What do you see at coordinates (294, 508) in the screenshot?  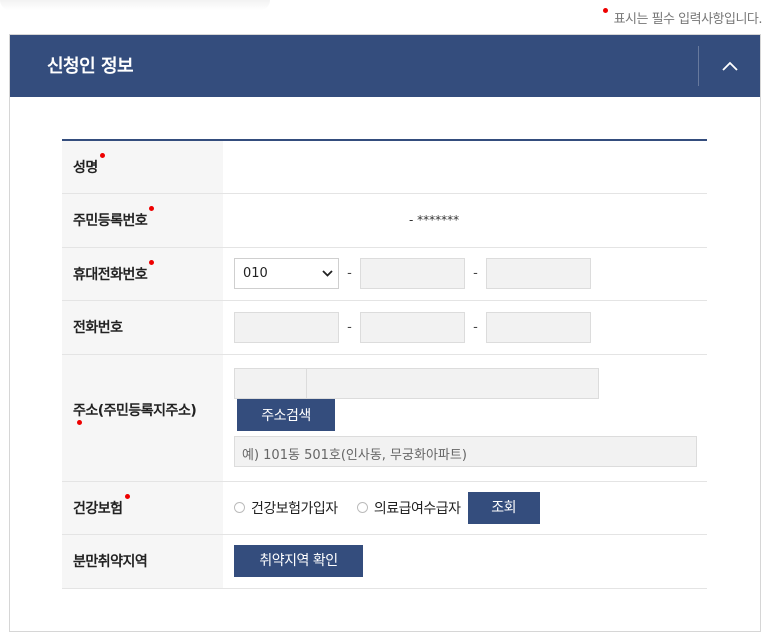 I see `insured-radio-label: 건강보험가입자` at bounding box center [294, 508].